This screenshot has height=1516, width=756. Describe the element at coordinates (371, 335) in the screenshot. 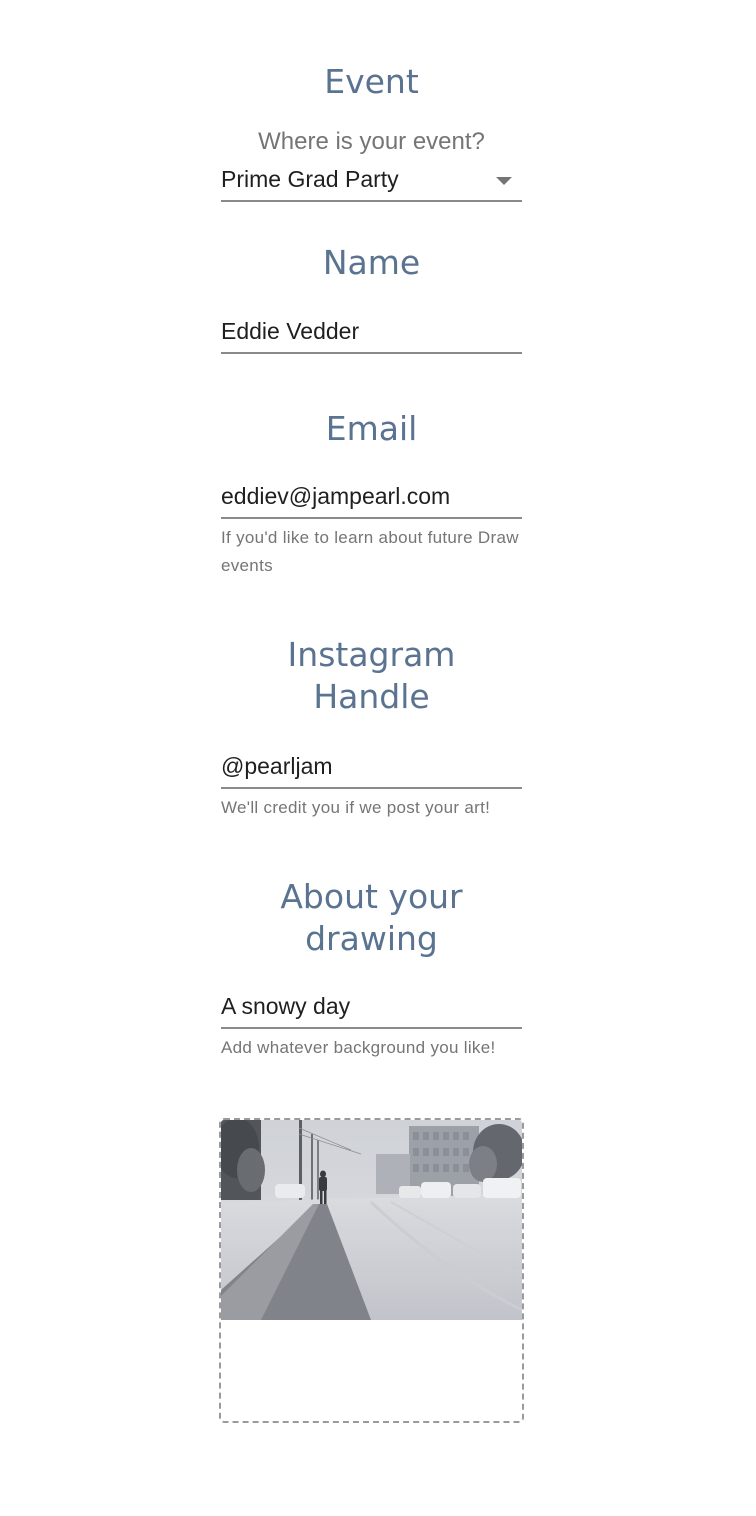

I see `name-input: Eddie Vedder` at that location.